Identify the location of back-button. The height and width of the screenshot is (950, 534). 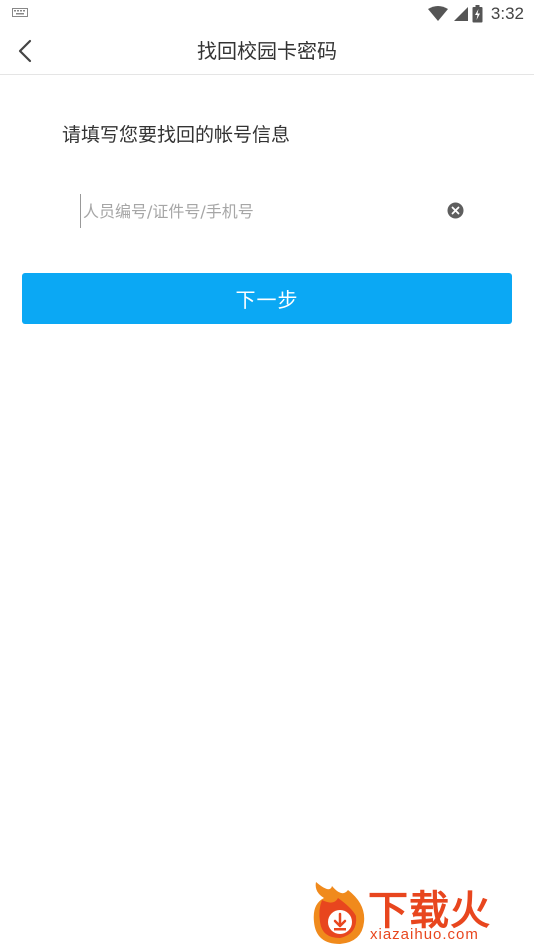
(25, 51).